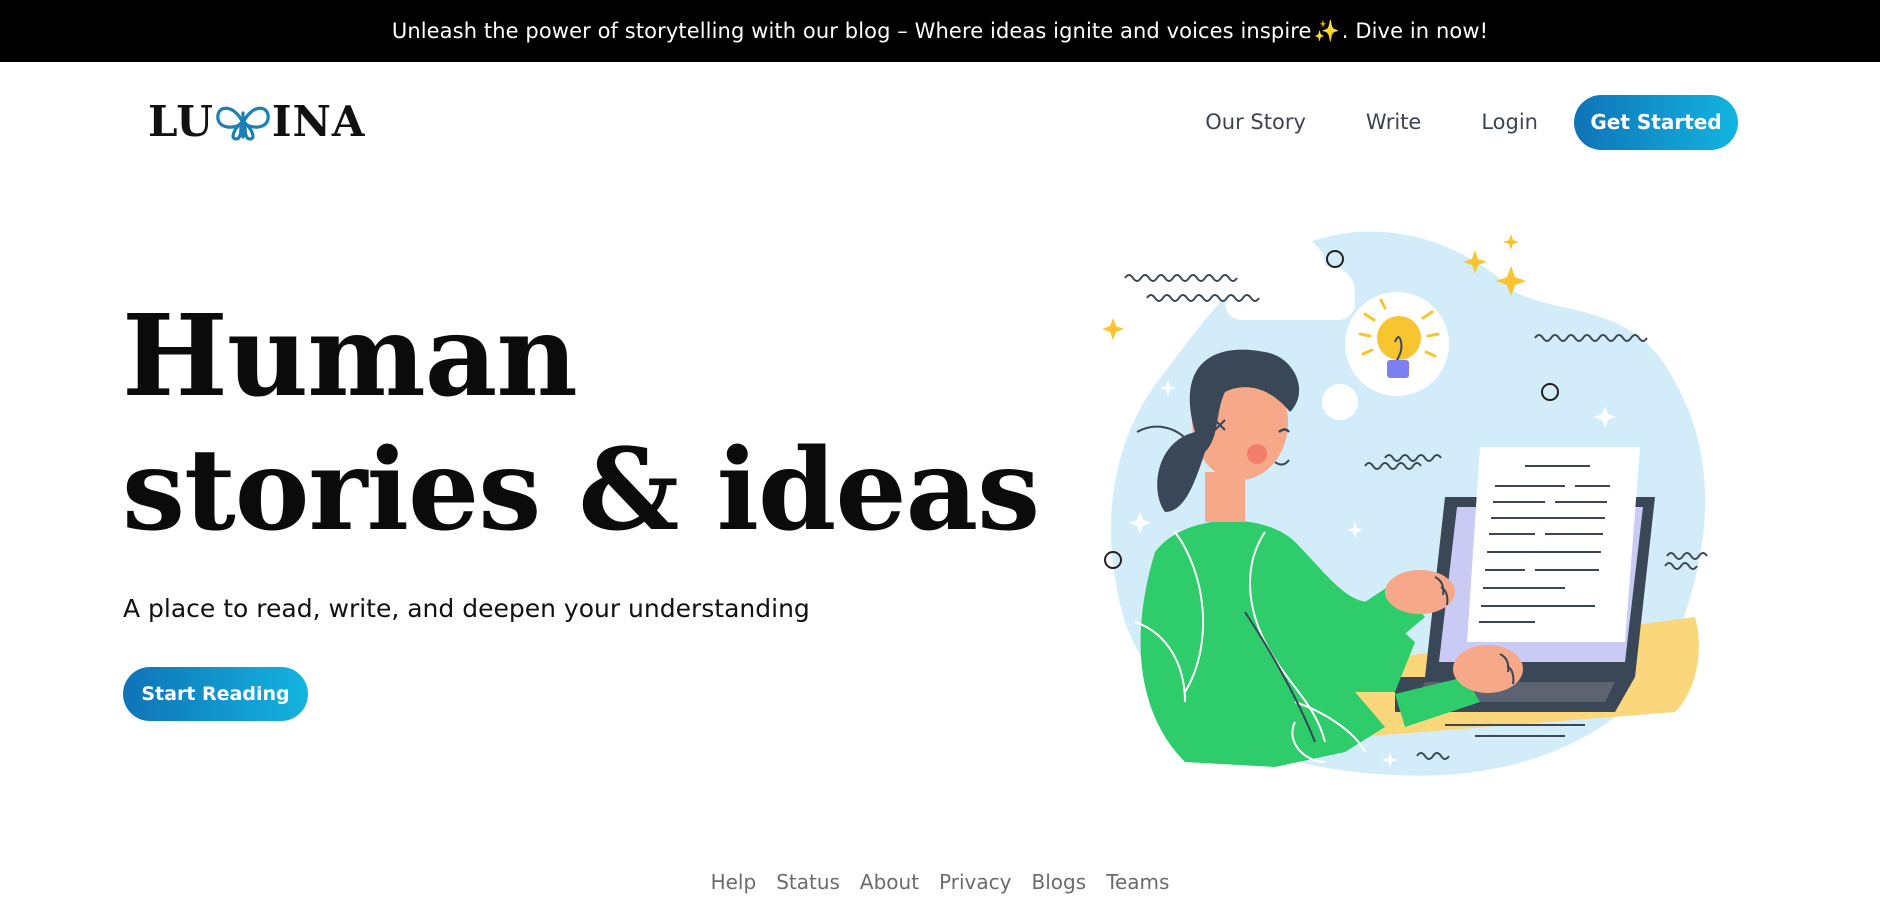  I want to click on footer-status: Status, so click(808, 882).